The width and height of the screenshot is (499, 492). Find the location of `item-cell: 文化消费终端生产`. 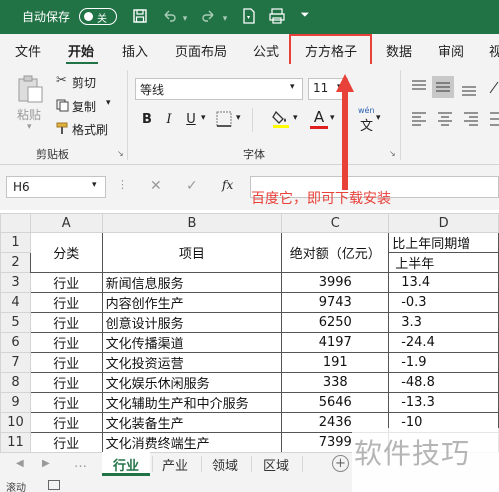

item-cell: 文化消费终端生产 is located at coordinates (192, 442).